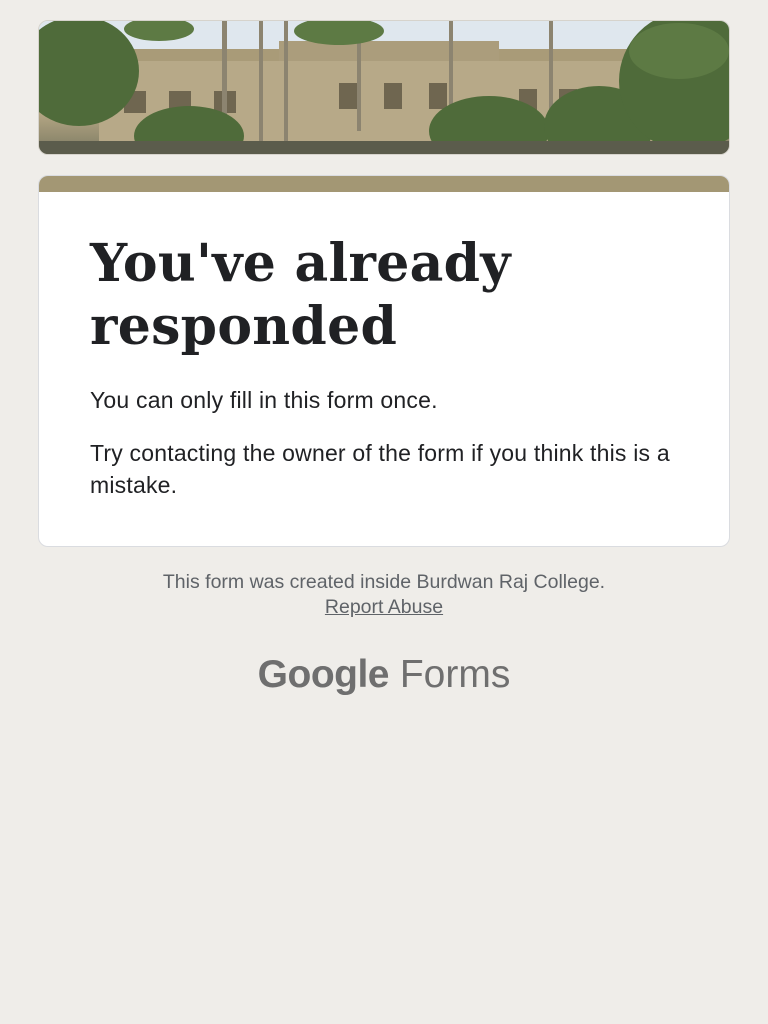 This screenshot has width=768, height=1024. What do you see at coordinates (455, 674) in the screenshot?
I see `logo-forms-text: Forms` at bounding box center [455, 674].